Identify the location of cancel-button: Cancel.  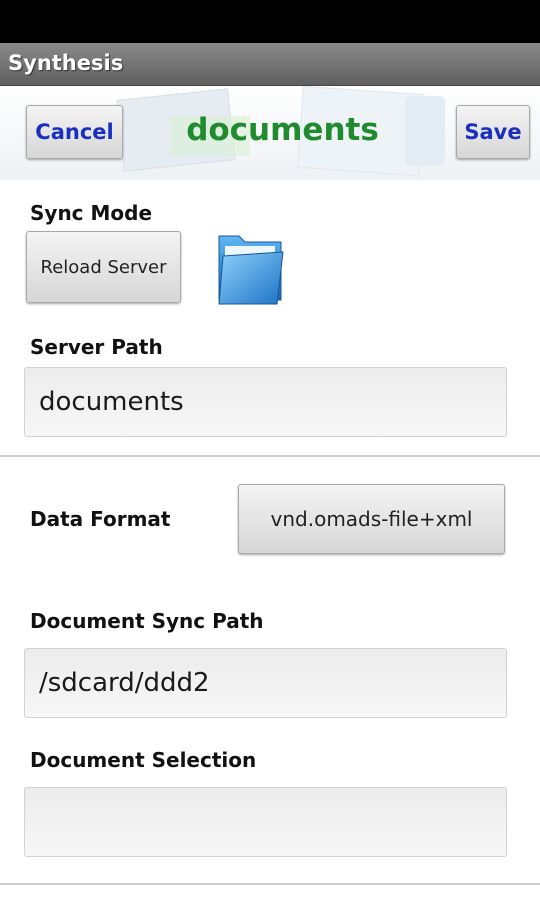
(74, 132).